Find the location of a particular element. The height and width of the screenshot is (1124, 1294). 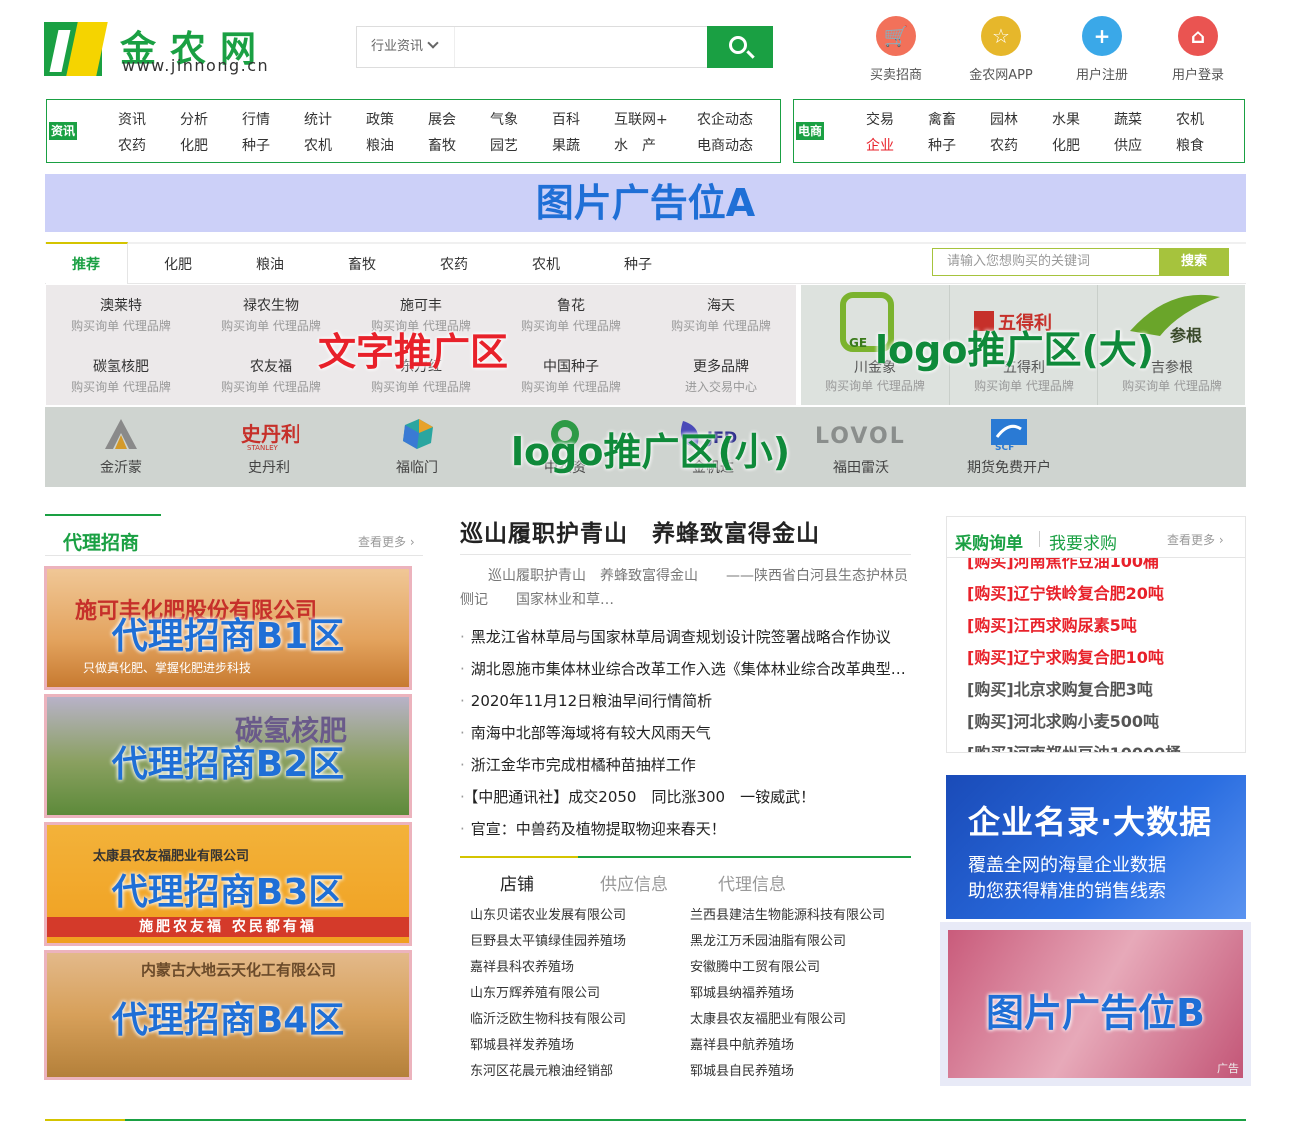

nav-link: 园艺 is located at coordinates (504, 145).